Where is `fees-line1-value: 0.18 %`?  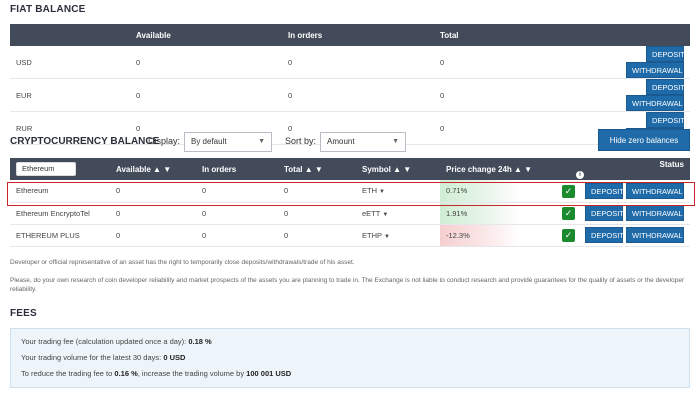
fees-line1-value: 0.18 % is located at coordinates (200, 341).